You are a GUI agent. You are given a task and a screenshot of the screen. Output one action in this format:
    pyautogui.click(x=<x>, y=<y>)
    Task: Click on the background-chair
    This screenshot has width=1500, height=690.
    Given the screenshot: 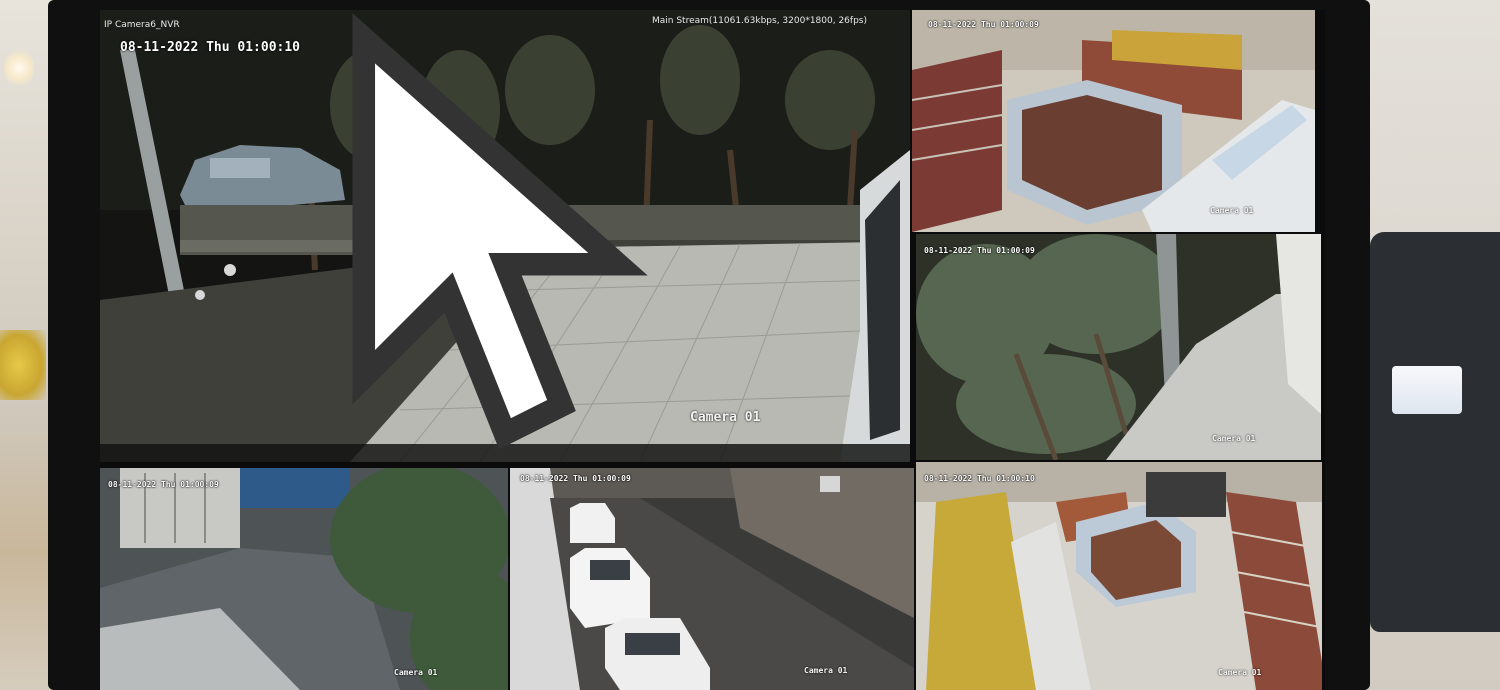 What is the action you would take?
    pyautogui.click(x=1435, y=432)
    